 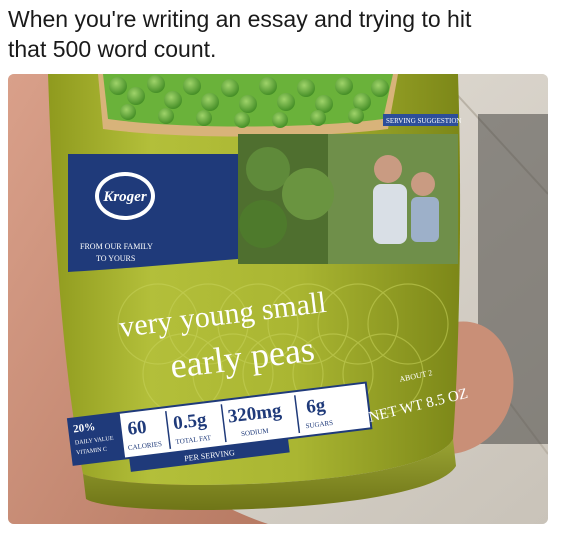 I want to click on serving-suggestion-text: SERVING SUGGESTION, so click(x=423, y=121).